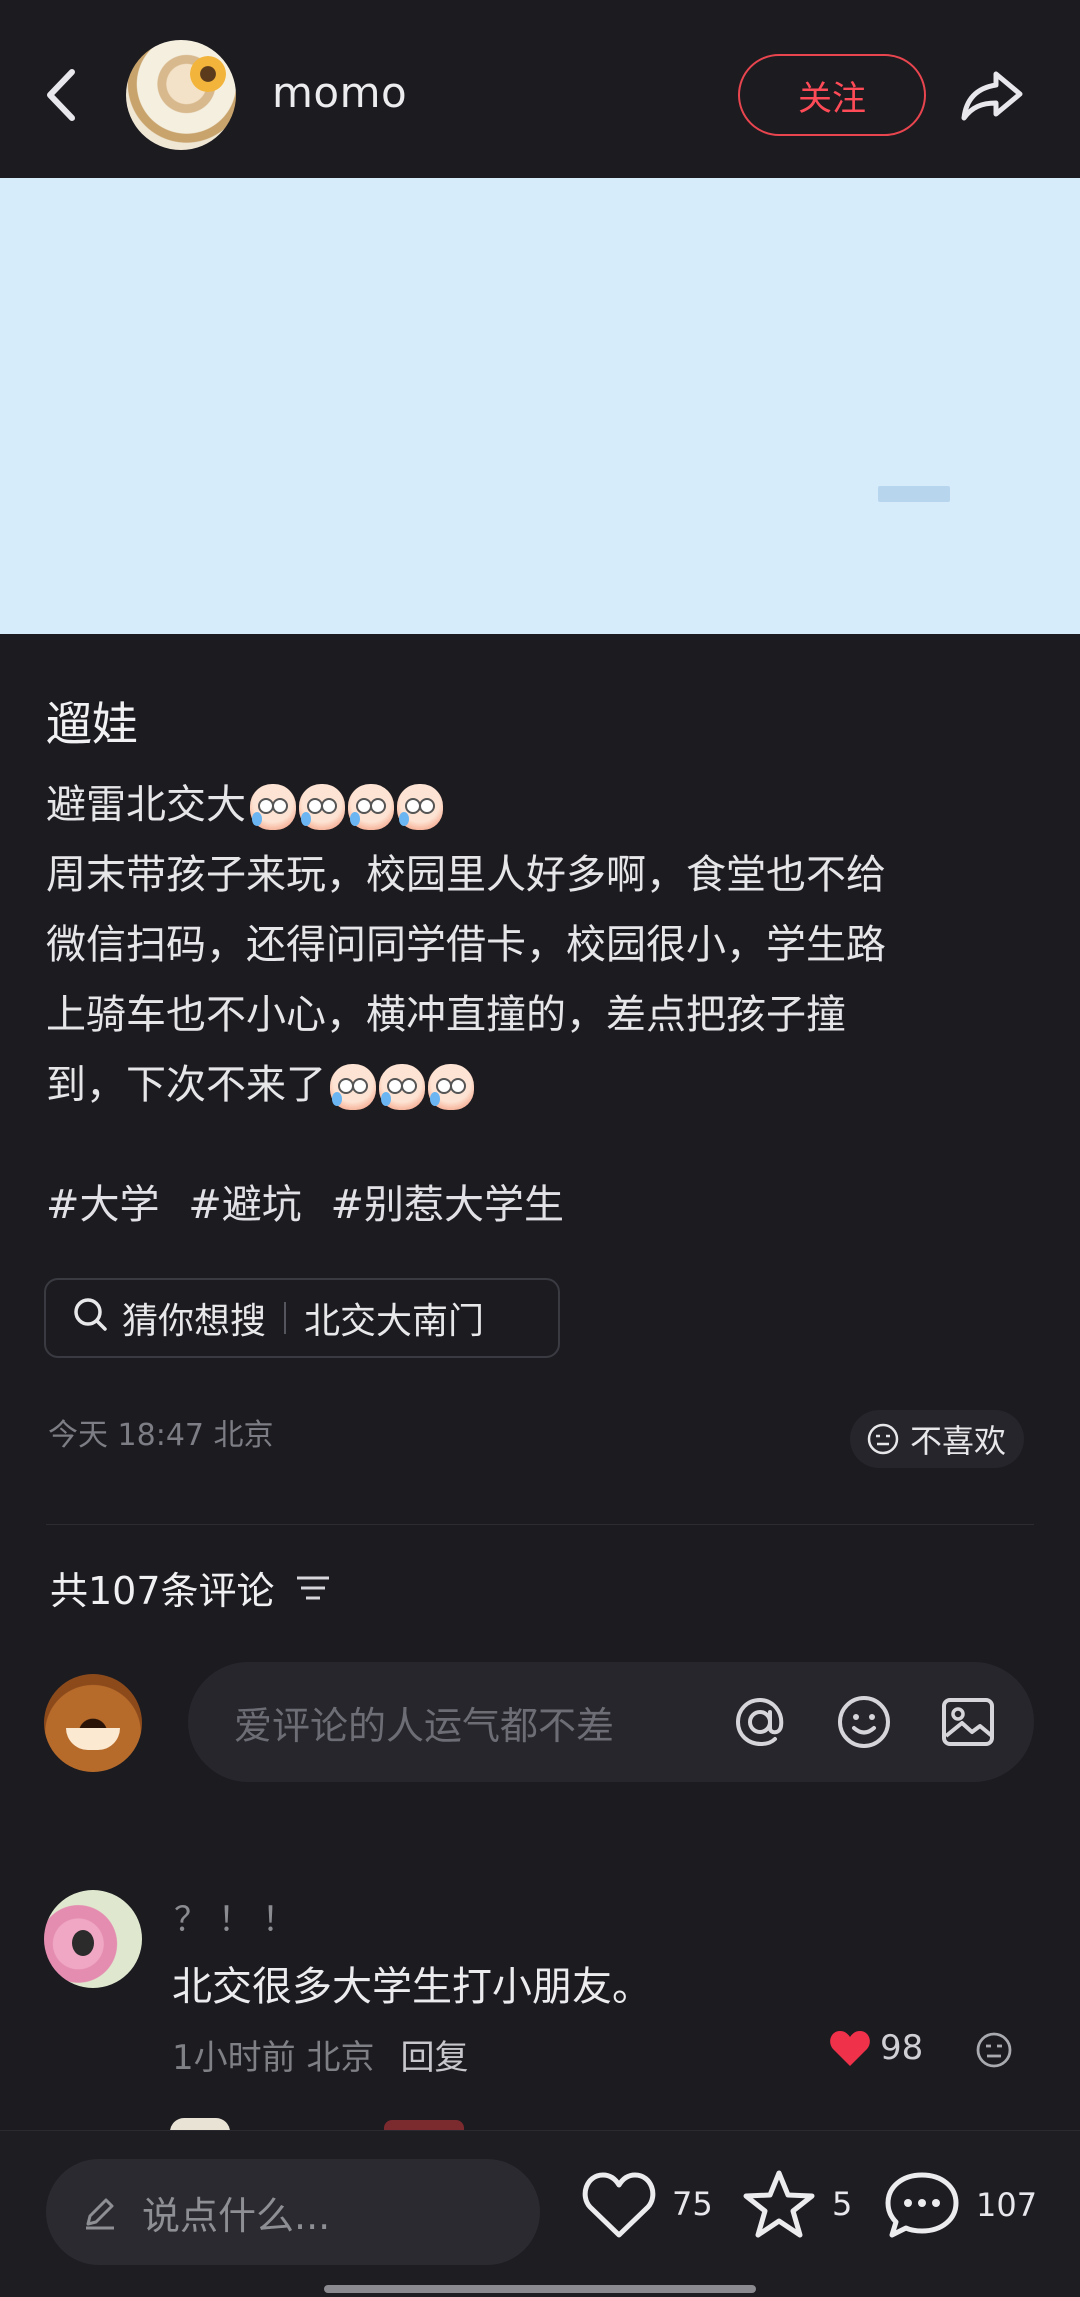 The width and height of the screenshot is (1080, 2297). I want to click on share-icon, so click(993, 95).